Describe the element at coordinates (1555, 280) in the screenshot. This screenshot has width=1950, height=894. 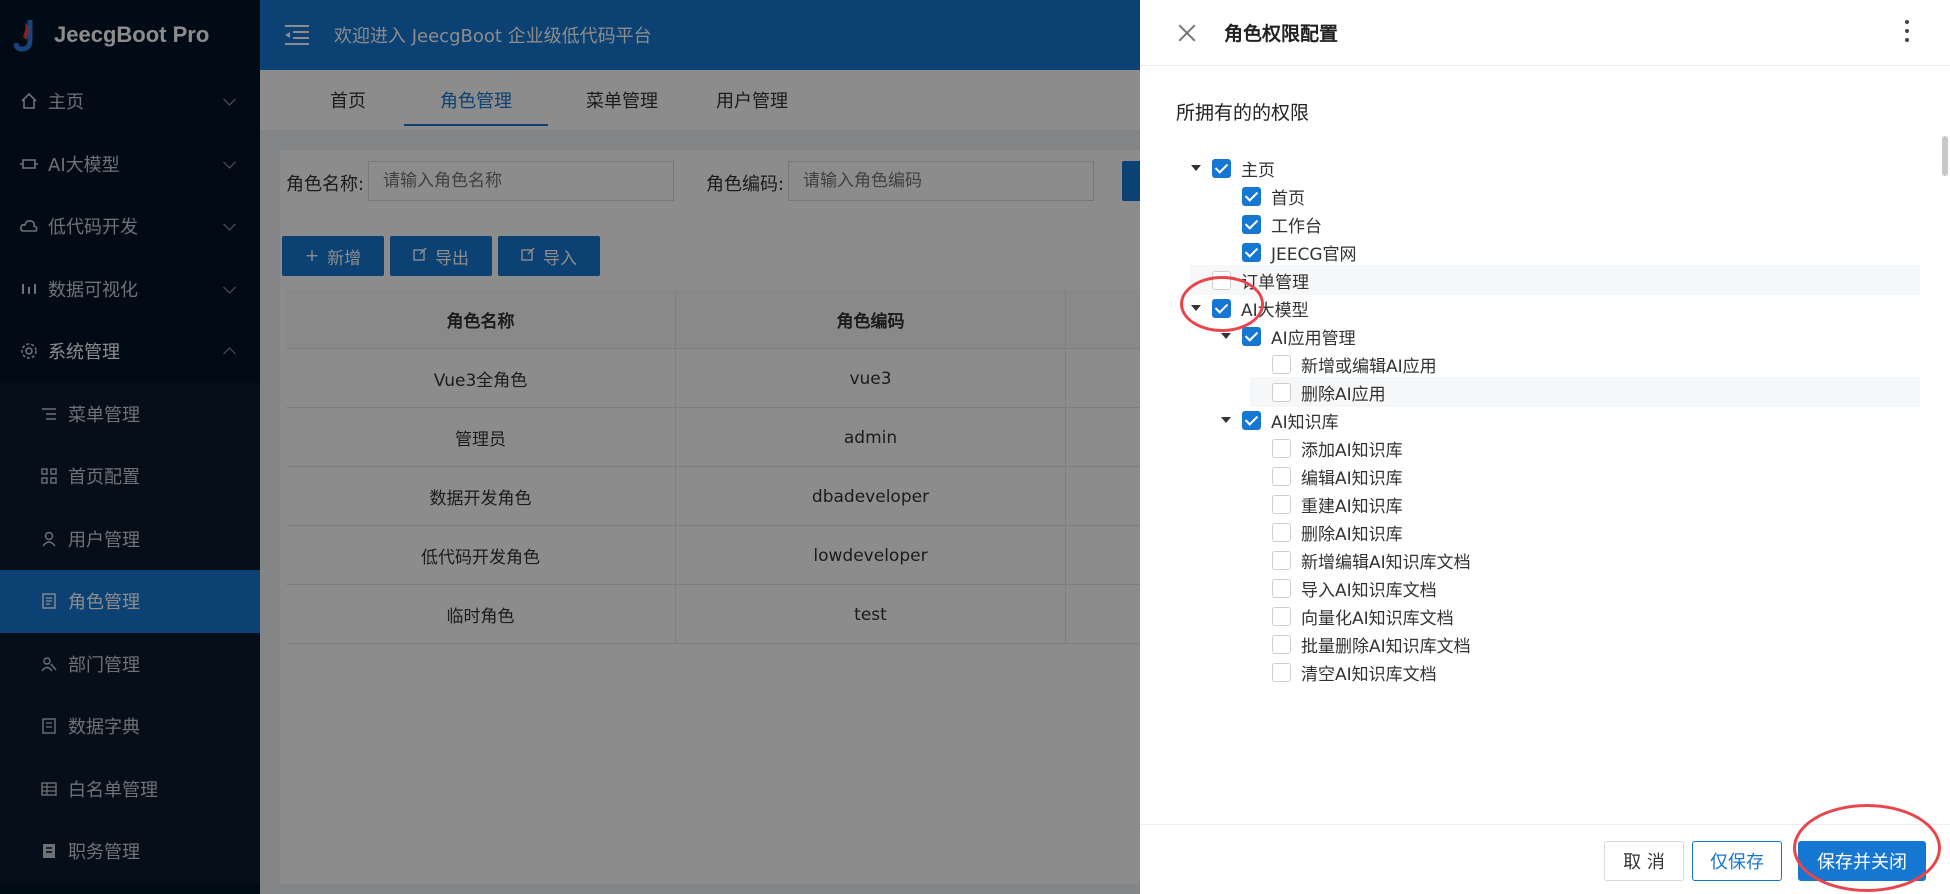
I see `tree-node-orders: 订单管理` at that location.